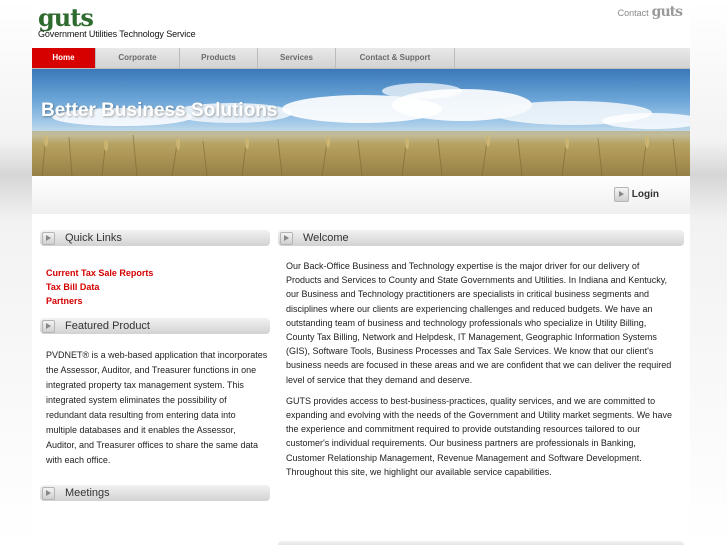  Describe the element at coordinates (326, 238) in the screenshot. I see `welcome-title: Welcome` at that location.